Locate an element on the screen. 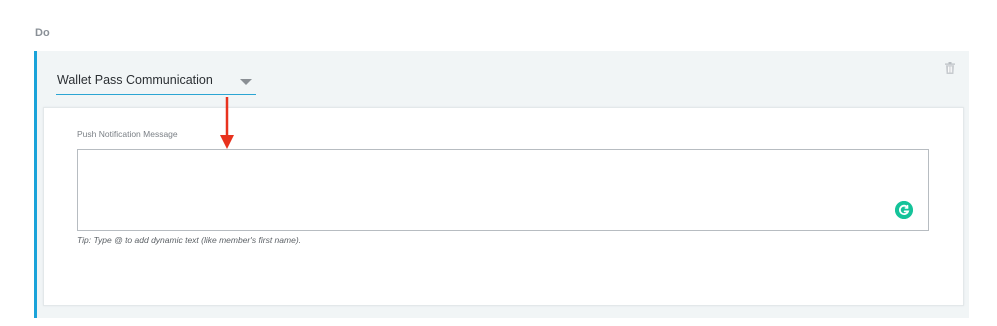  grammarly-icon is located at coordinates (904, 210).